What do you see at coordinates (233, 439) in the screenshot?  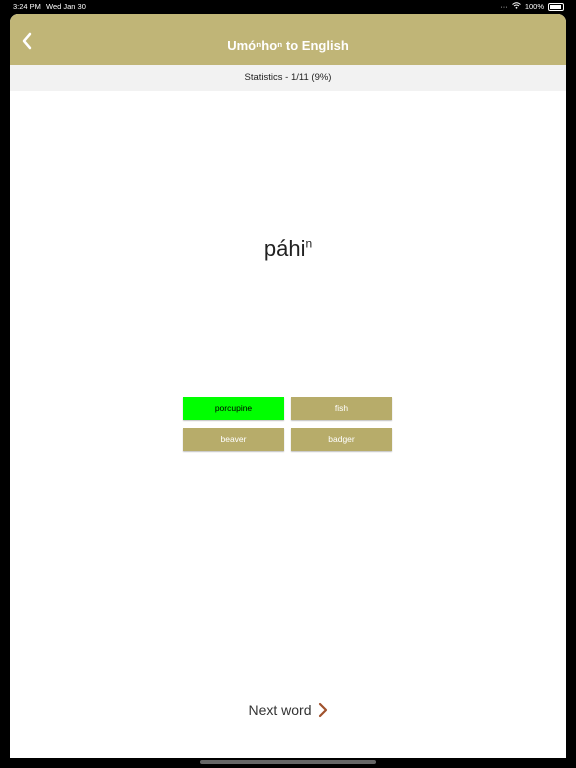 I see `answer-button-3: beaver` at bounding box center [233, 439].